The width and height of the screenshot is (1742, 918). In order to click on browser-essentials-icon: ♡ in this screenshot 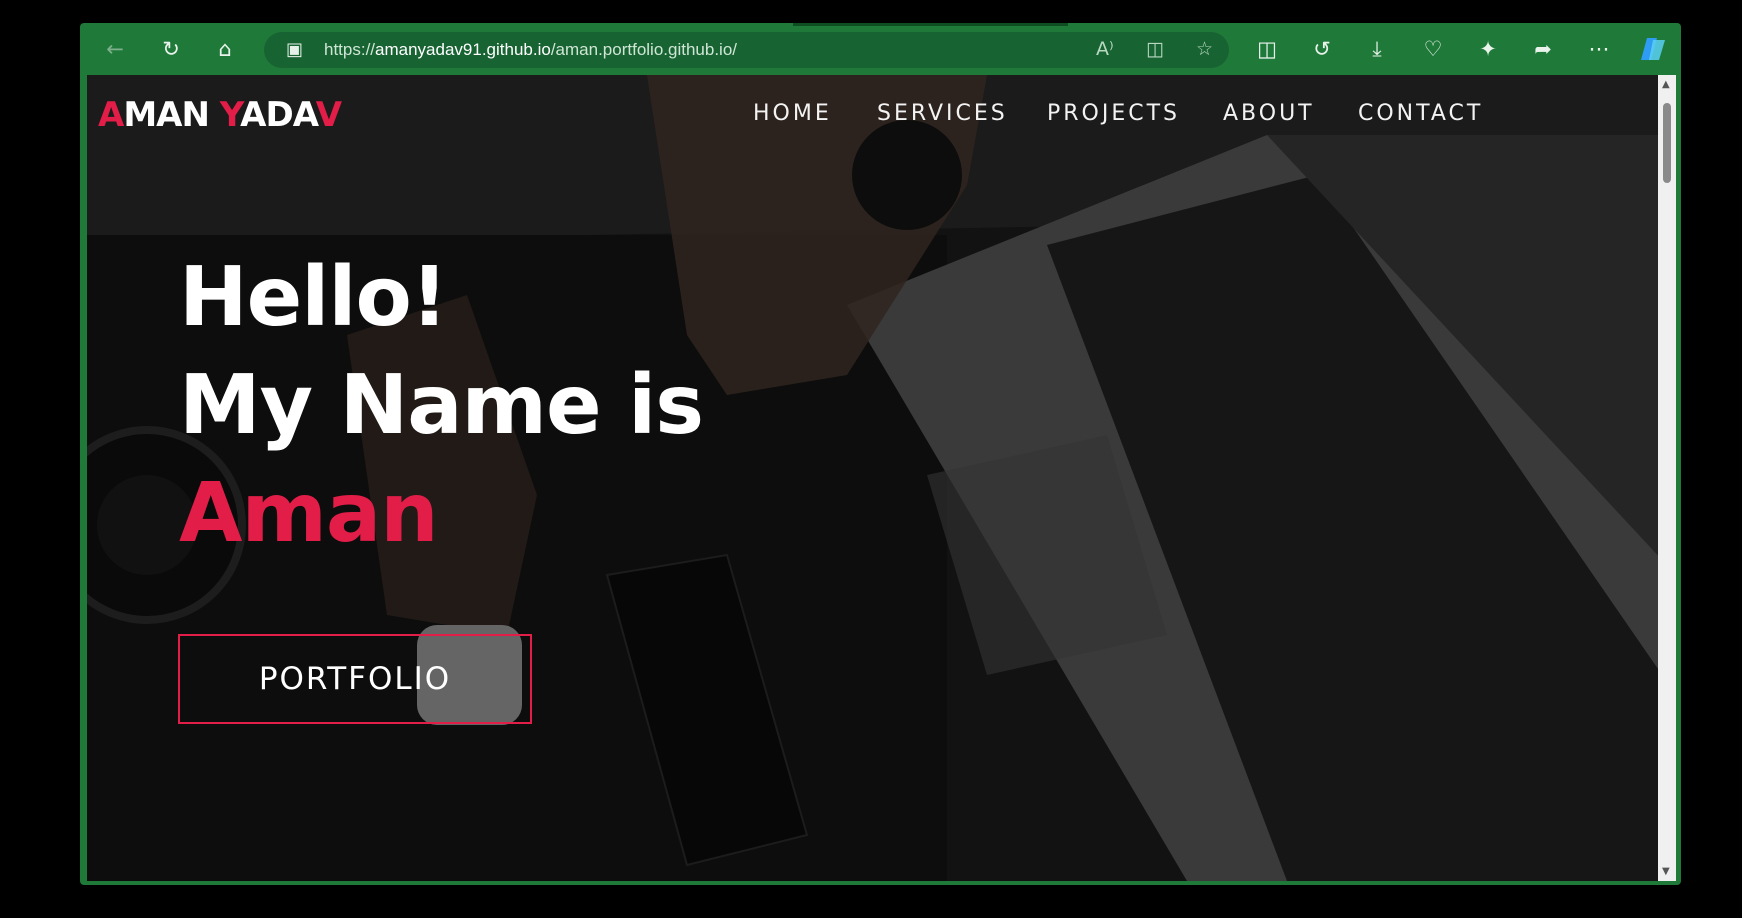, I will do `click(1433, 49)`.